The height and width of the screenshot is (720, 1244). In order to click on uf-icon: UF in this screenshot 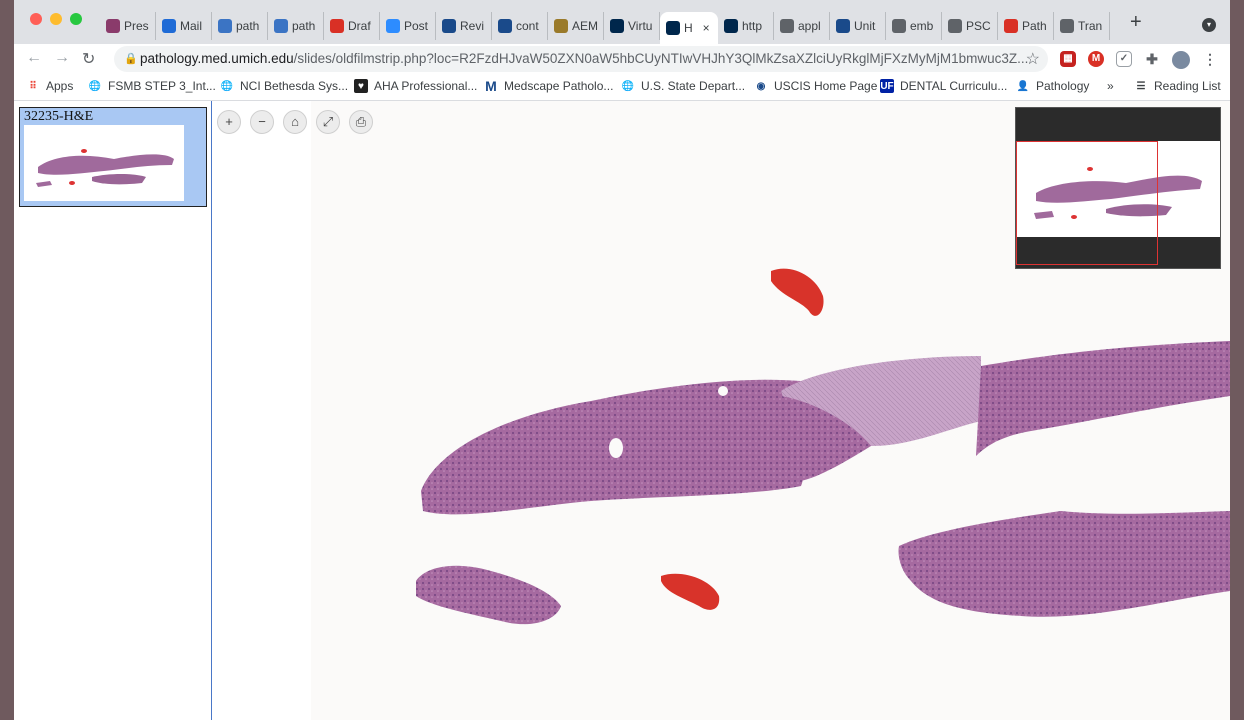, I will do `click(887, 86)`.